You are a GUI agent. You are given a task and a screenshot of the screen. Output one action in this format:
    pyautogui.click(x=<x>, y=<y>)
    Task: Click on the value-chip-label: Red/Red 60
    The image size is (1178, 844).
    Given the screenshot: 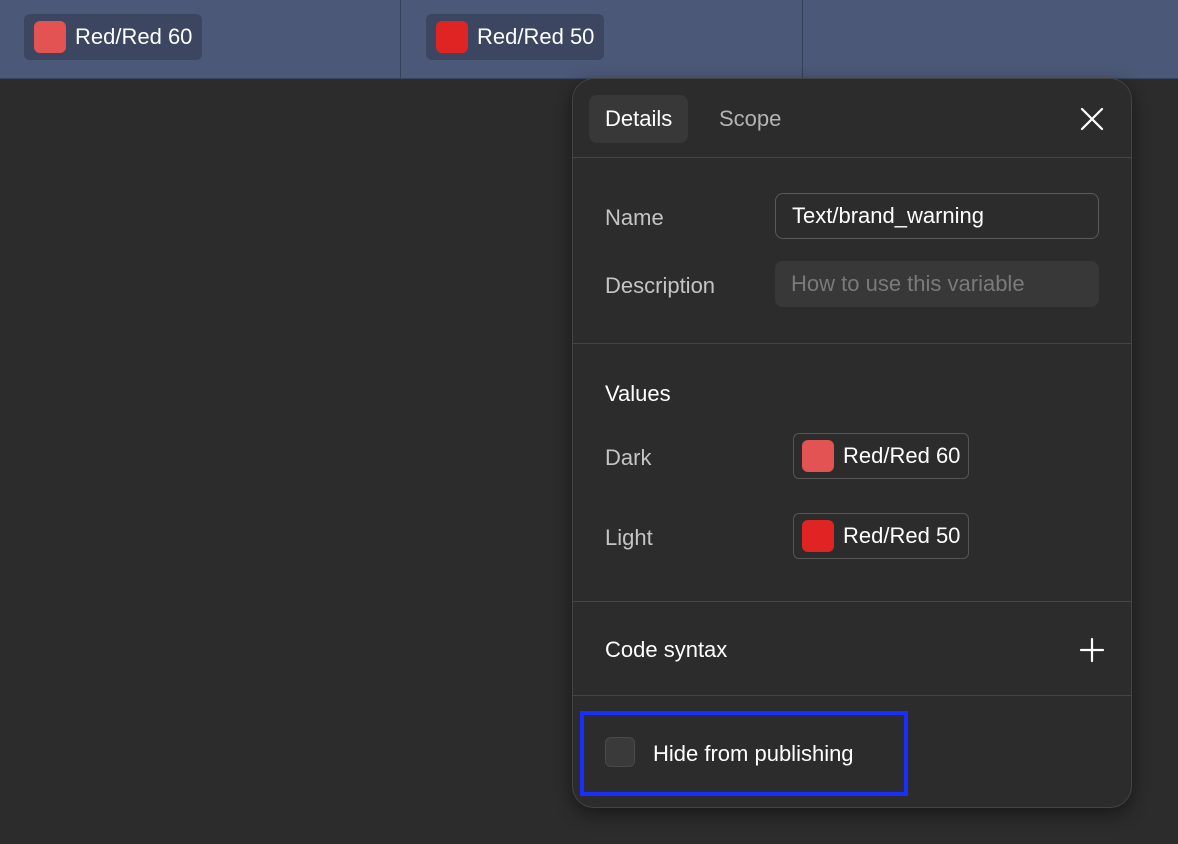 What is the action you would take?
    pyautogui.click(x=902, y=455)
    